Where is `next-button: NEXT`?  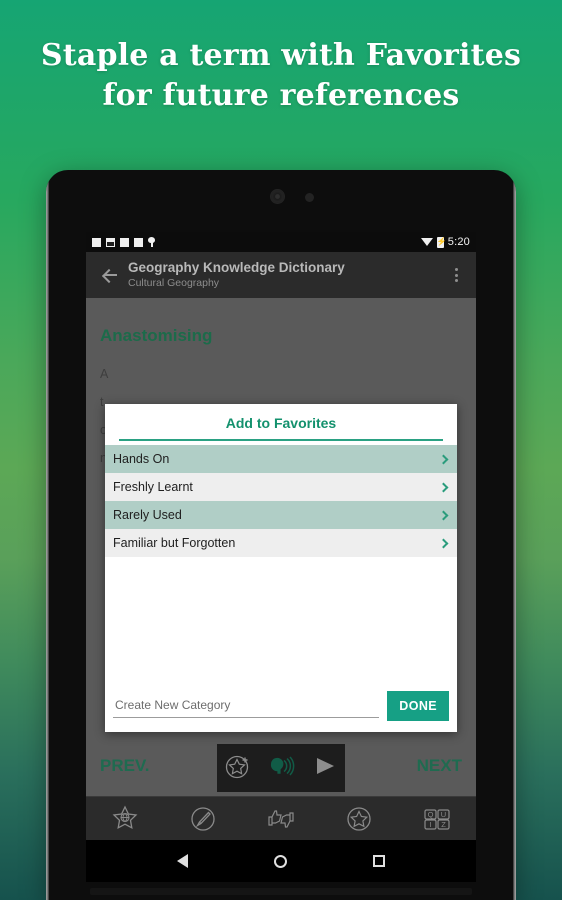 next-button: NEXT is located at coordinates (439, 766).